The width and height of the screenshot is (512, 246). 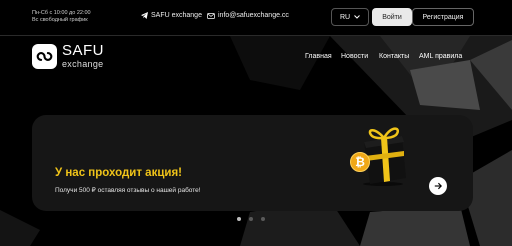 What do you see at coordinates (394, 56) in the screenshot?
I see `nav-contacts: Контакты` at bounding box center [394, 56].